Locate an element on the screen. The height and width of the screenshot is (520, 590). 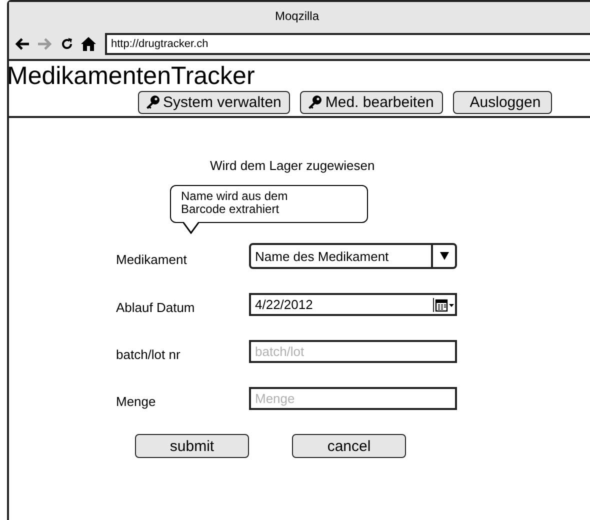
form-heading: Wird dem Lager zugewiesen is located at coordinates (293, 165).